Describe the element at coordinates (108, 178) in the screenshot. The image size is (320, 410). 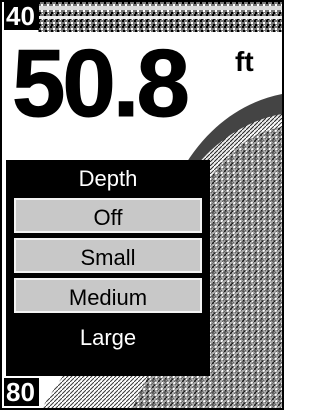
I see `menu-title: Depth` at that location.